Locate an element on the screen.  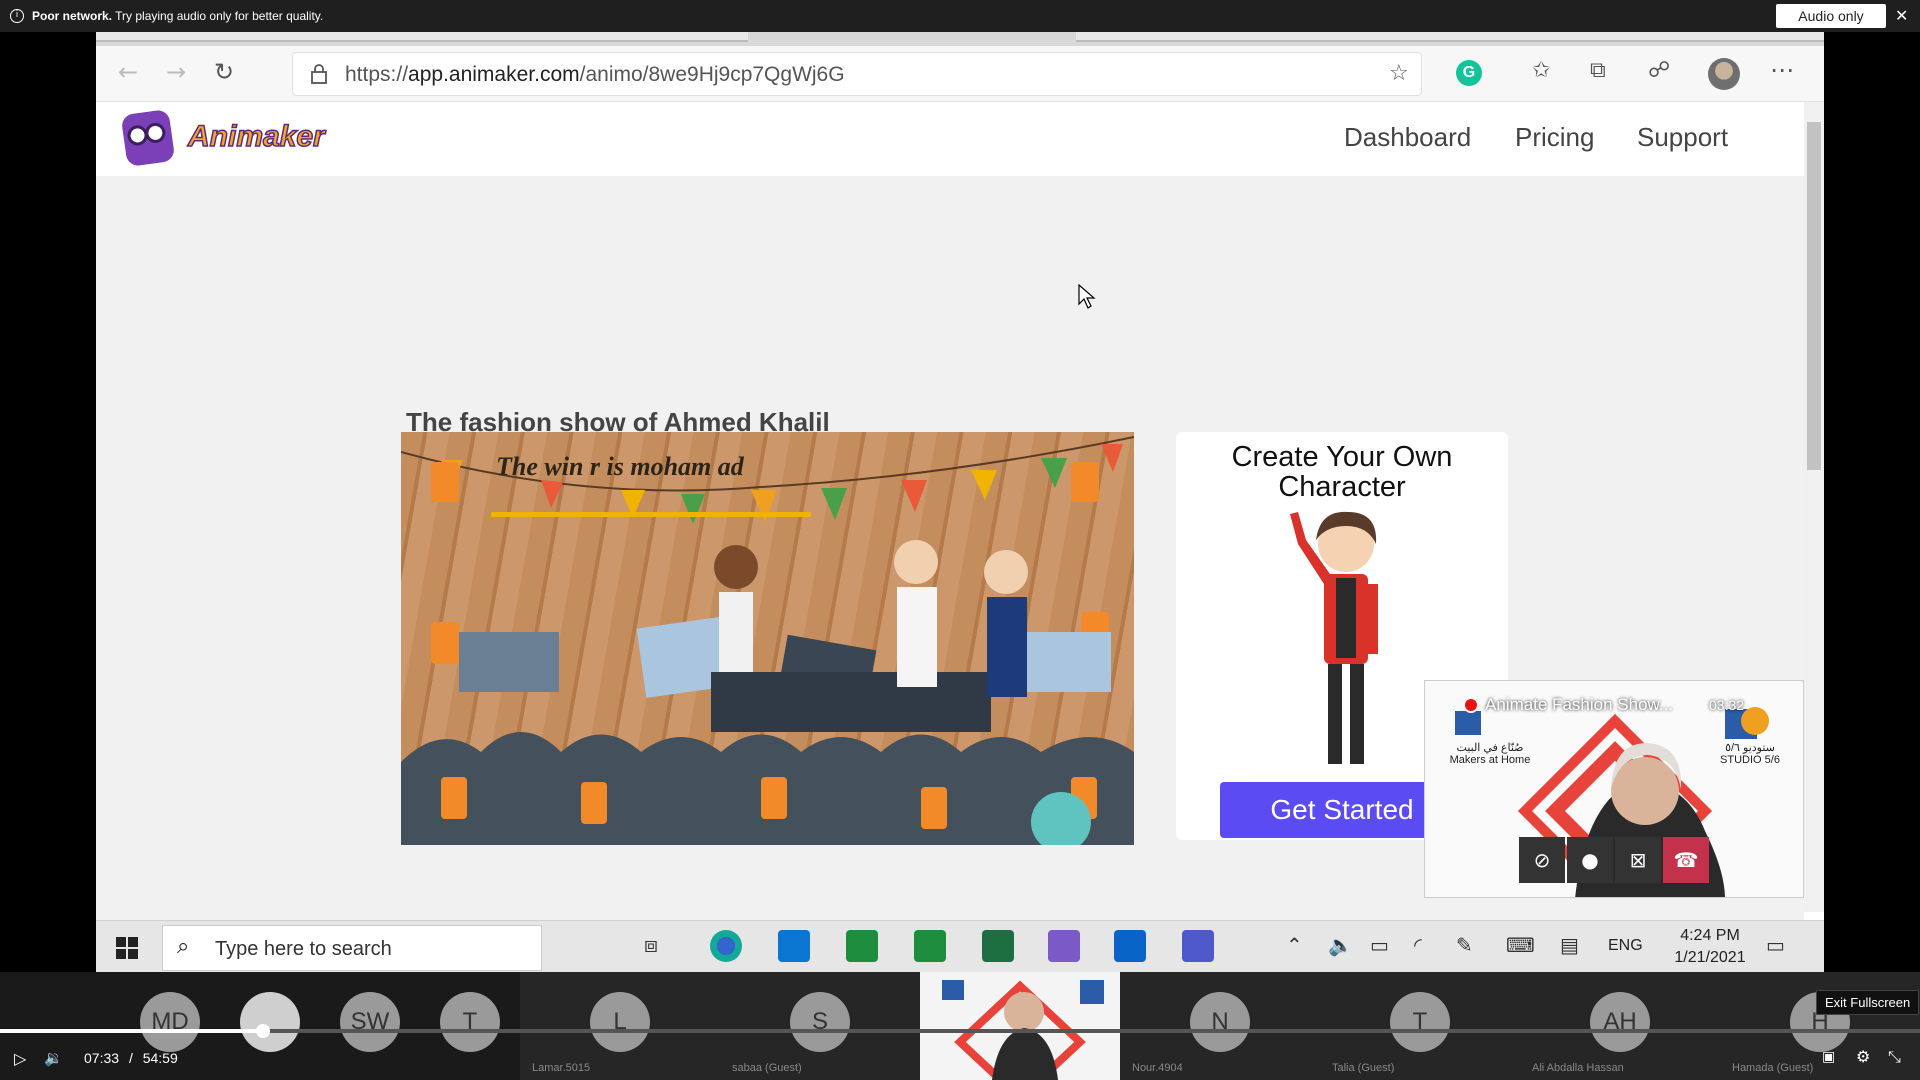
exit-fullscreen-tooltip: Exit Fullscreen is located at coordinates (1868, 1002).